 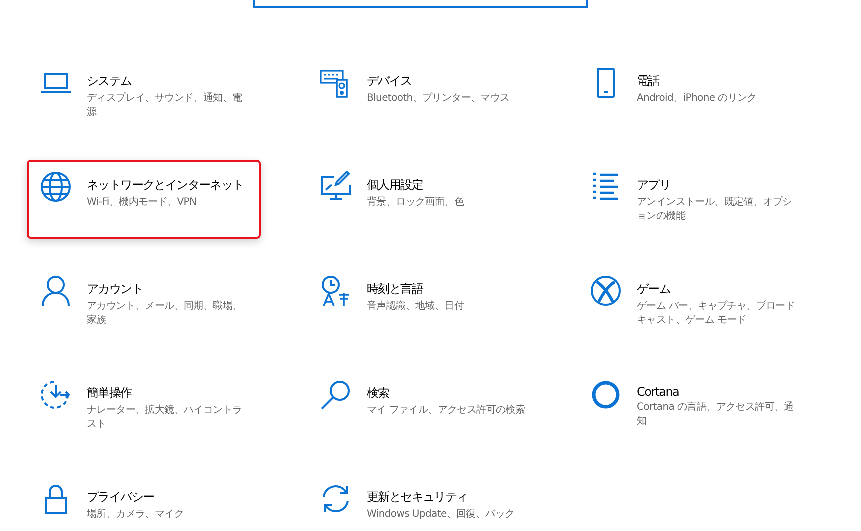 I want to click on settings-category: 更新とセキュリティ Windows Update、回復、バック, so click(x=424, y=501).